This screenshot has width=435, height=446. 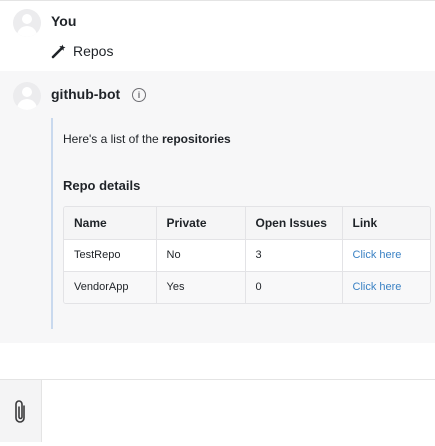 What do you see at coordinates (294, 223) in the screenshot?
I see `column-header-open-issues: Open Issues` at bounding box center [294, 223].